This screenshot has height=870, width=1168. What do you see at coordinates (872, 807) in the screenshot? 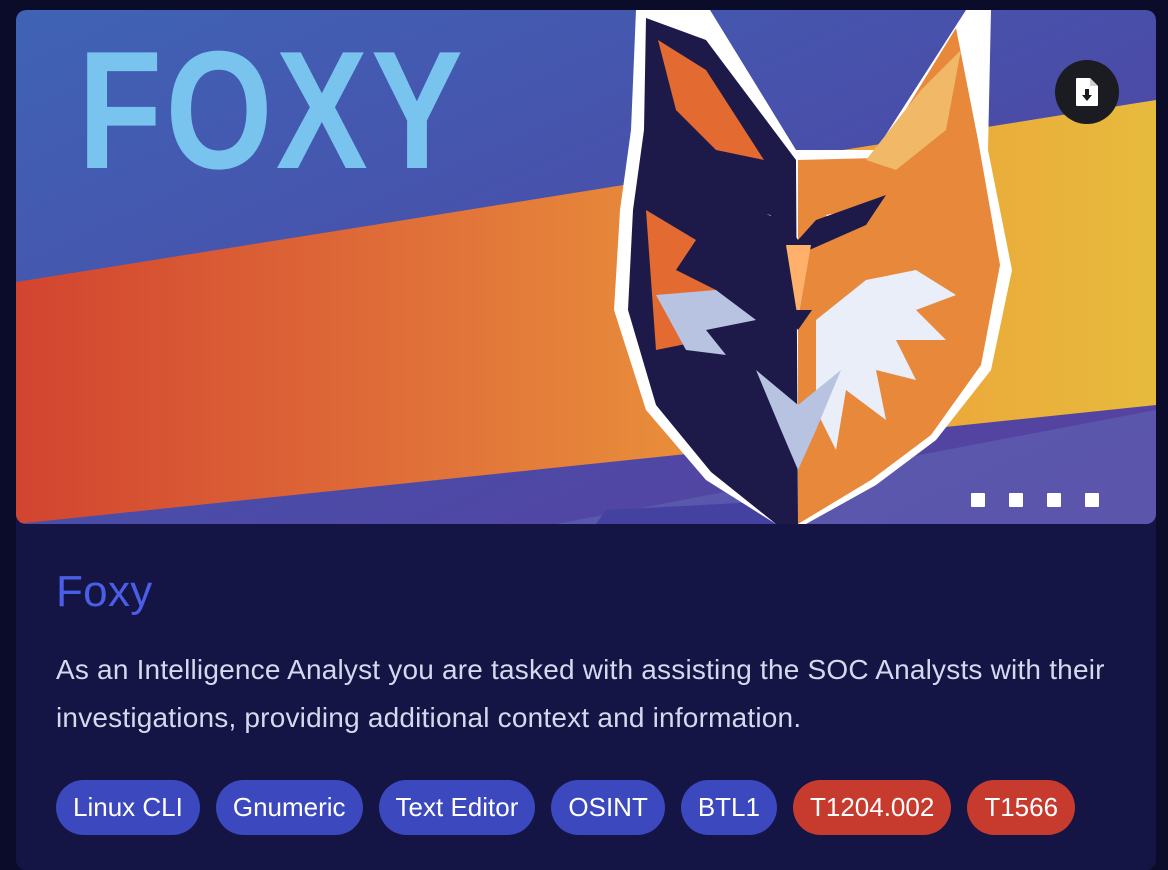
I see `tag-t1204-002: T1204.002` at bounding box center [872, 807].